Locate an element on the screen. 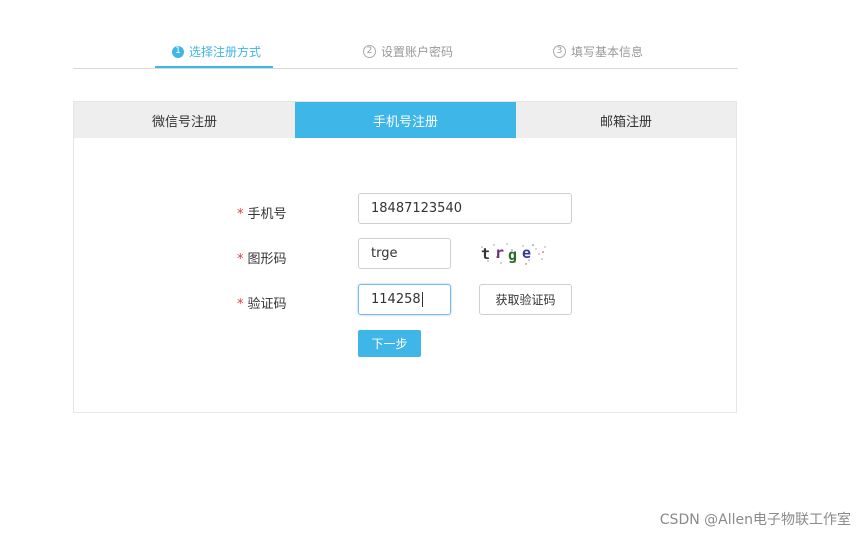  step-progress: 1 选择注册方式 2 设置账户密码 3 填写基本信息 is located at coordinates (405, 52).